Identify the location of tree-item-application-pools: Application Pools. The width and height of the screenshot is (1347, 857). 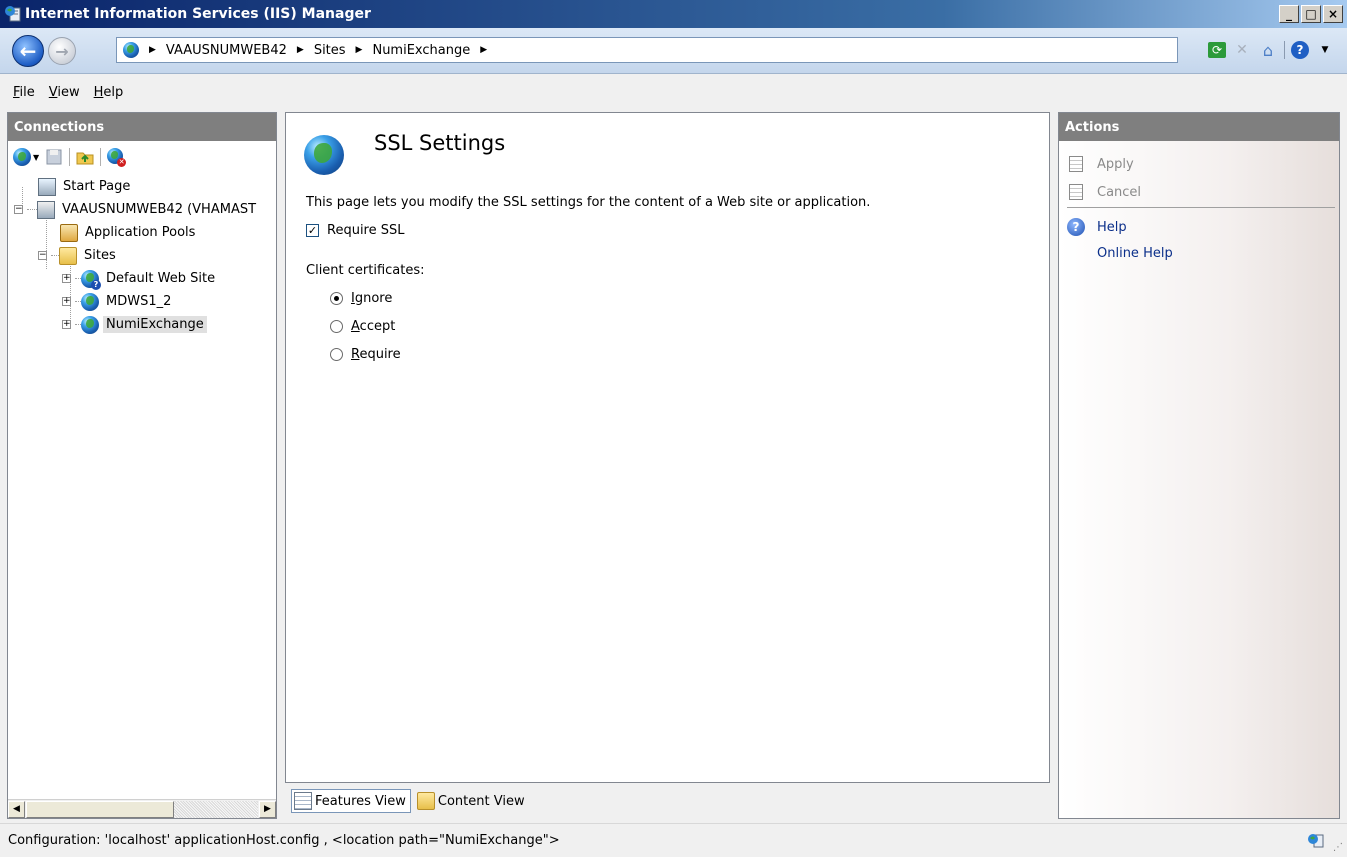
(142, 232).